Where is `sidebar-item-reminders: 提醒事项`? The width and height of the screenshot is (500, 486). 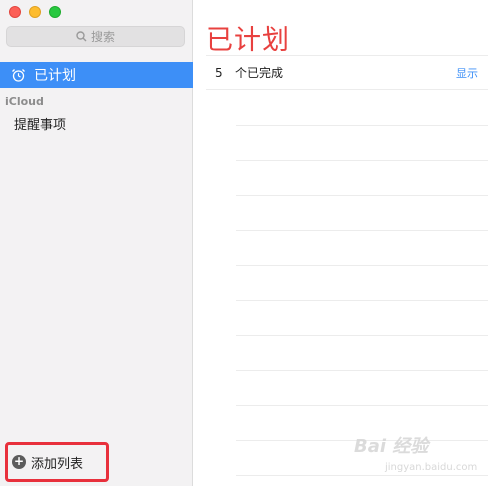
sidebar-item-reminders: 提醒事项 is located at coordinates (40, 123).